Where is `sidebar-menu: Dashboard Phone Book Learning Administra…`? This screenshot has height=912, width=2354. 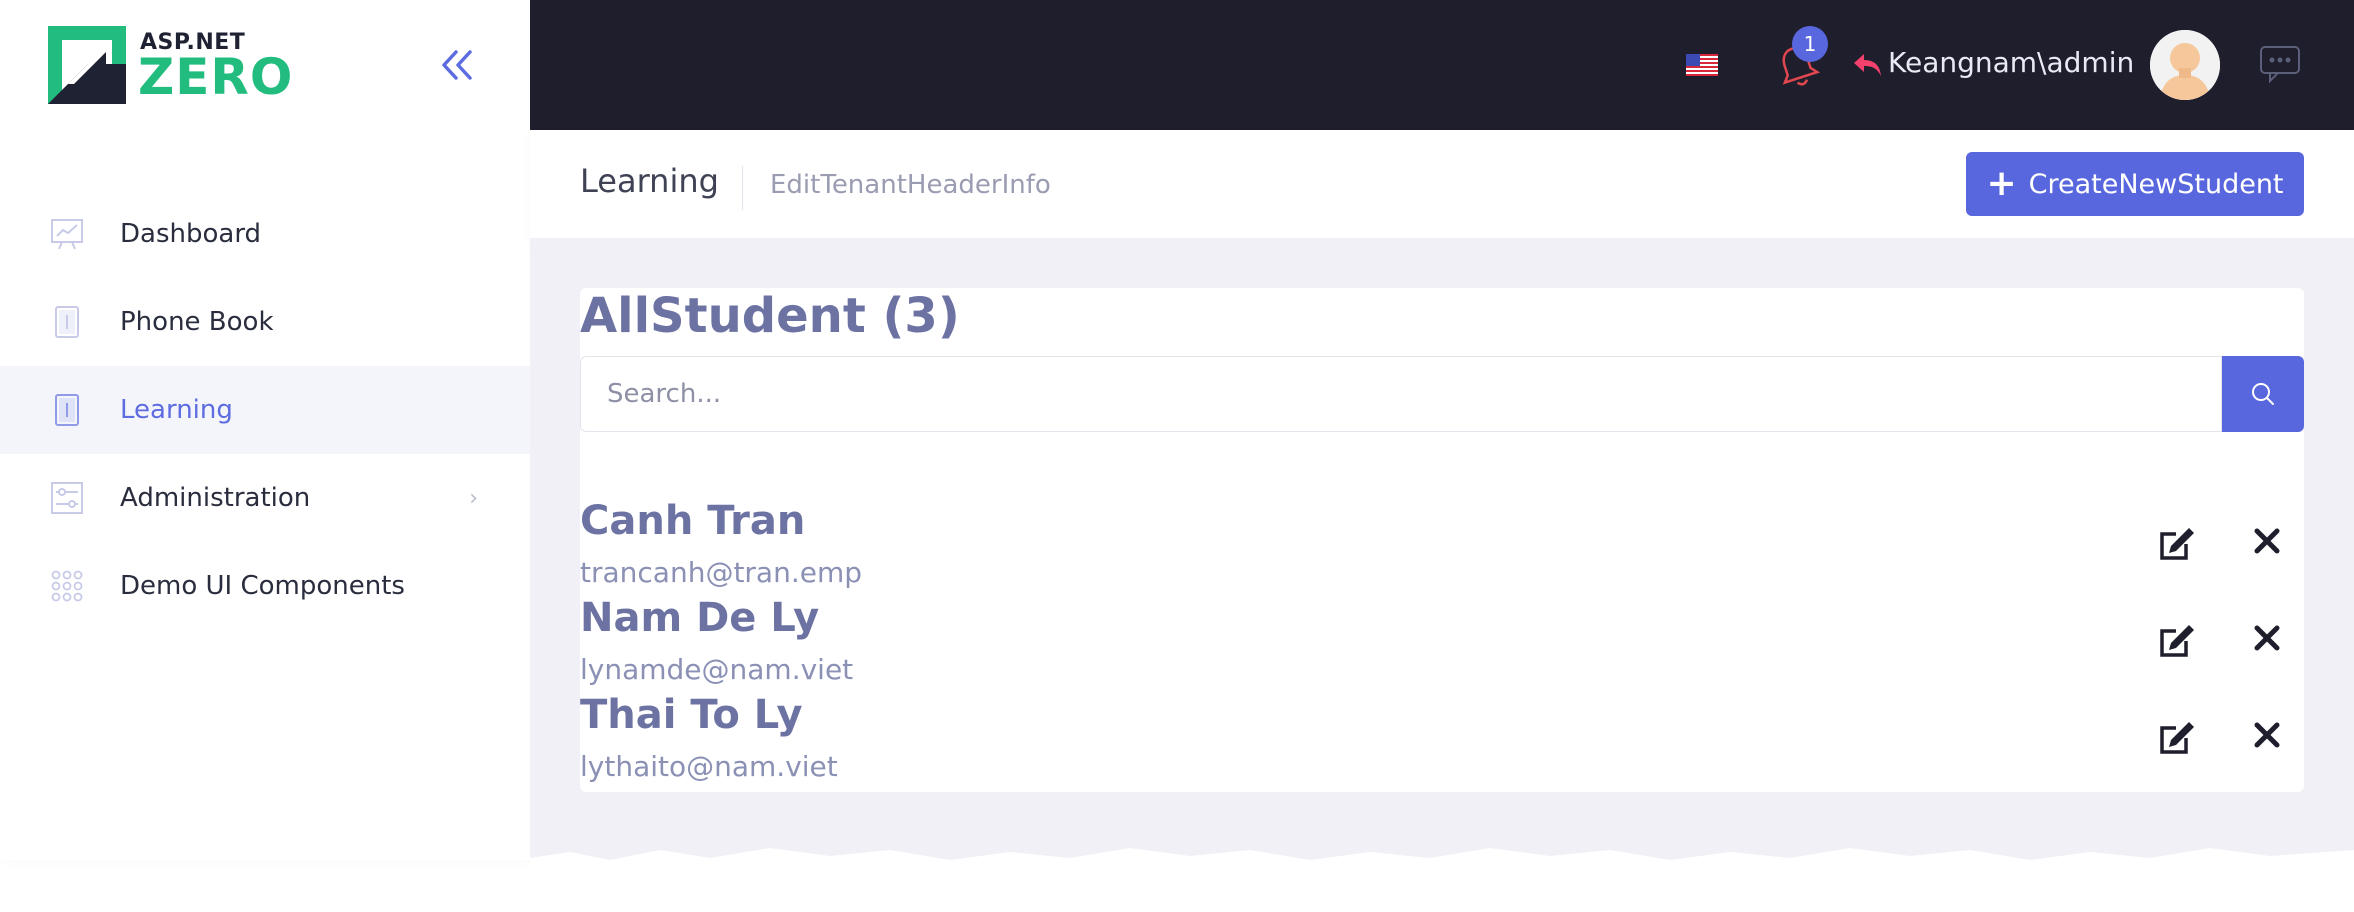 sidebar-menu: Dashboard Phone Book Learning Administra… is located at coordinates (265, 410).